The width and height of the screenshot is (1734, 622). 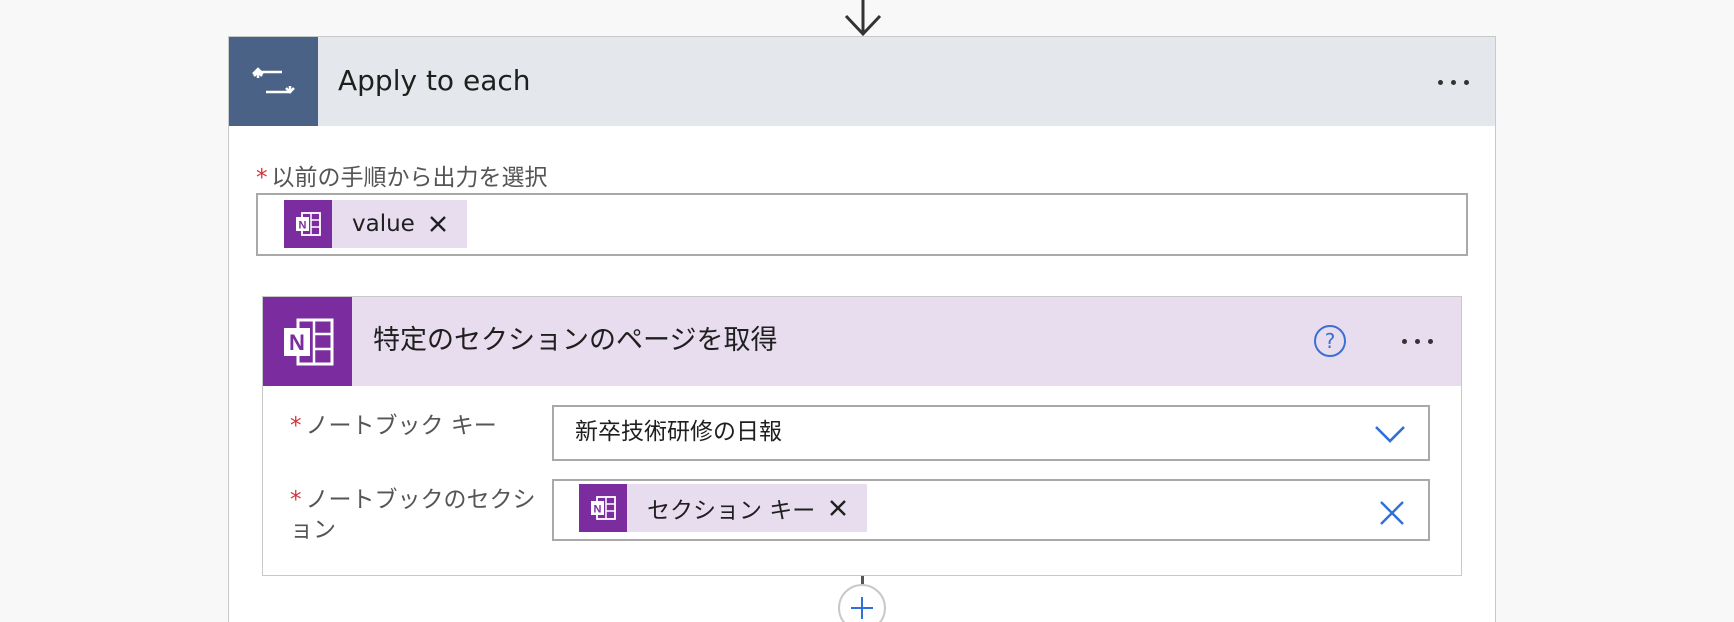 I want to click on notebook-section-label-continued: ョン, so click(x=313, y=530).